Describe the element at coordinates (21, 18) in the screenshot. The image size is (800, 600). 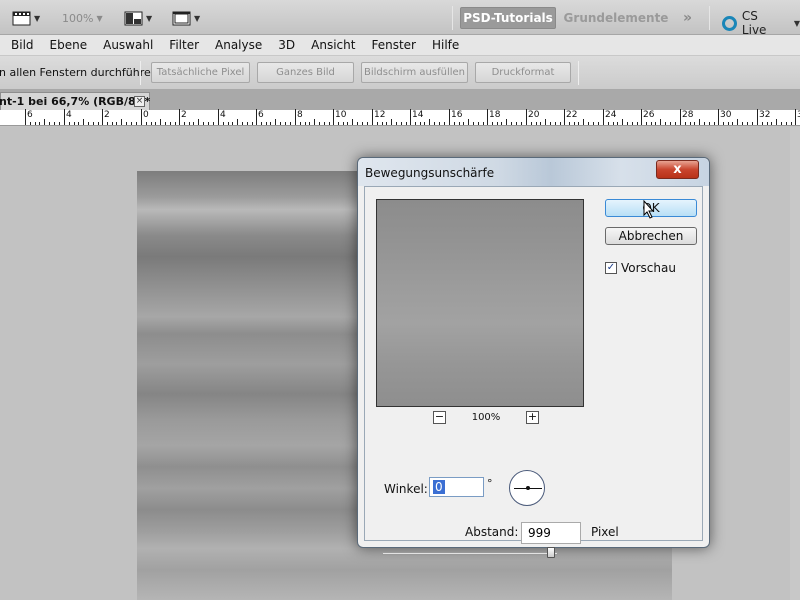
I see `film-strip-icon` at that location.